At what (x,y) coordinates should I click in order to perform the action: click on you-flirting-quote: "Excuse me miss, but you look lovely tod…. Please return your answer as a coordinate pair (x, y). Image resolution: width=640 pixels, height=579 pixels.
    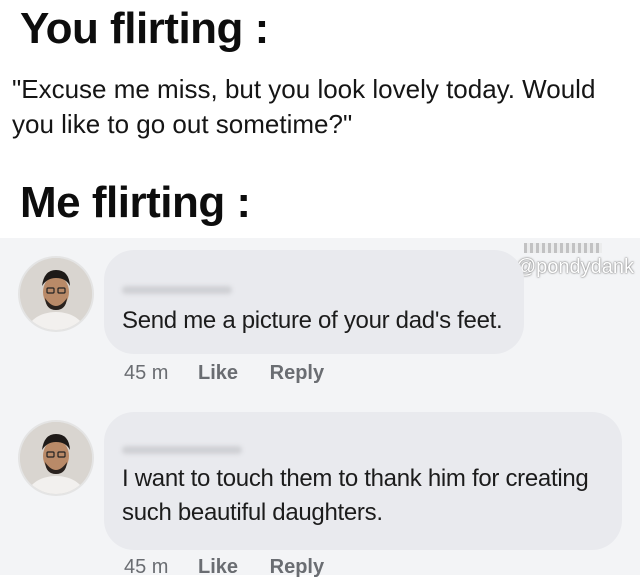
    Looking at the image, I should click on (304, 106).